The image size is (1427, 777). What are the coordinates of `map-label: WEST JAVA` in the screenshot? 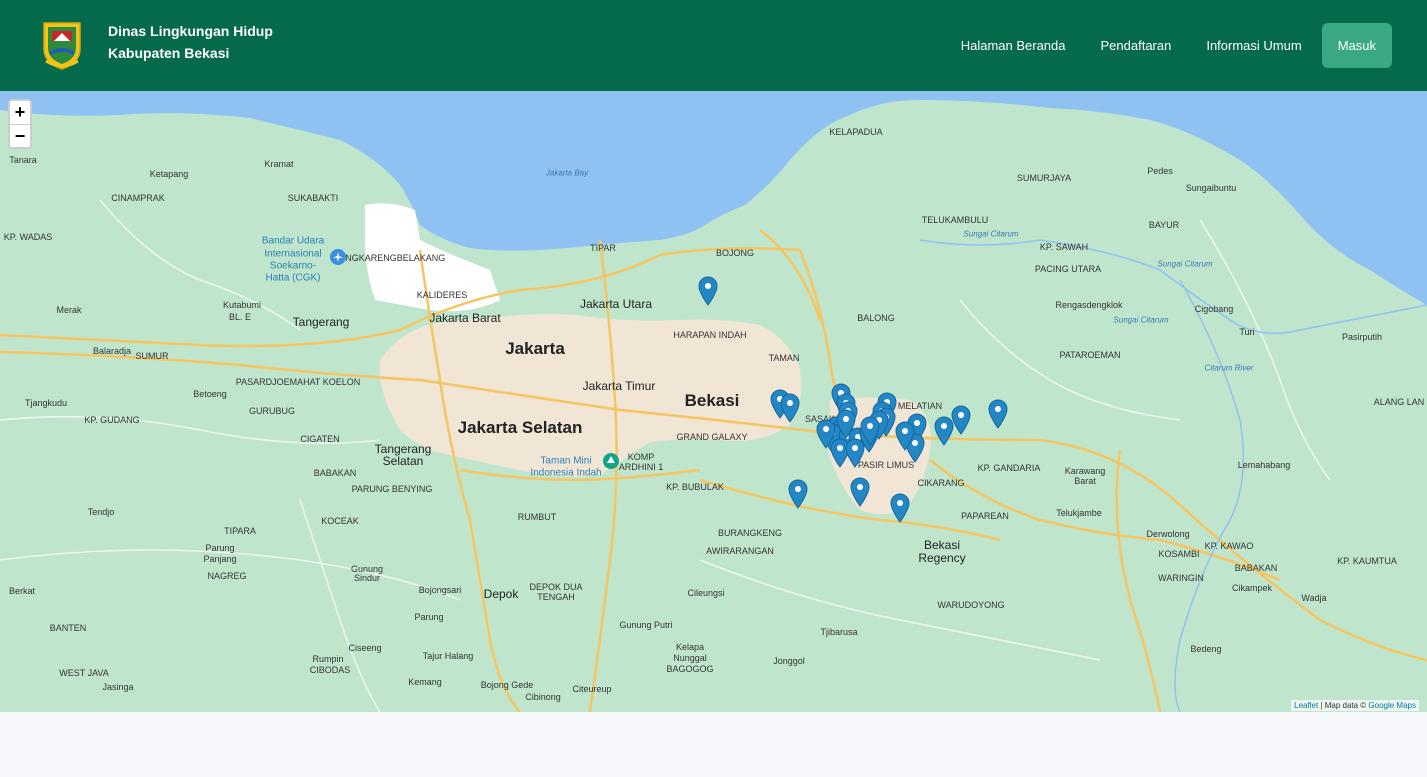 It's located at (84, 673).